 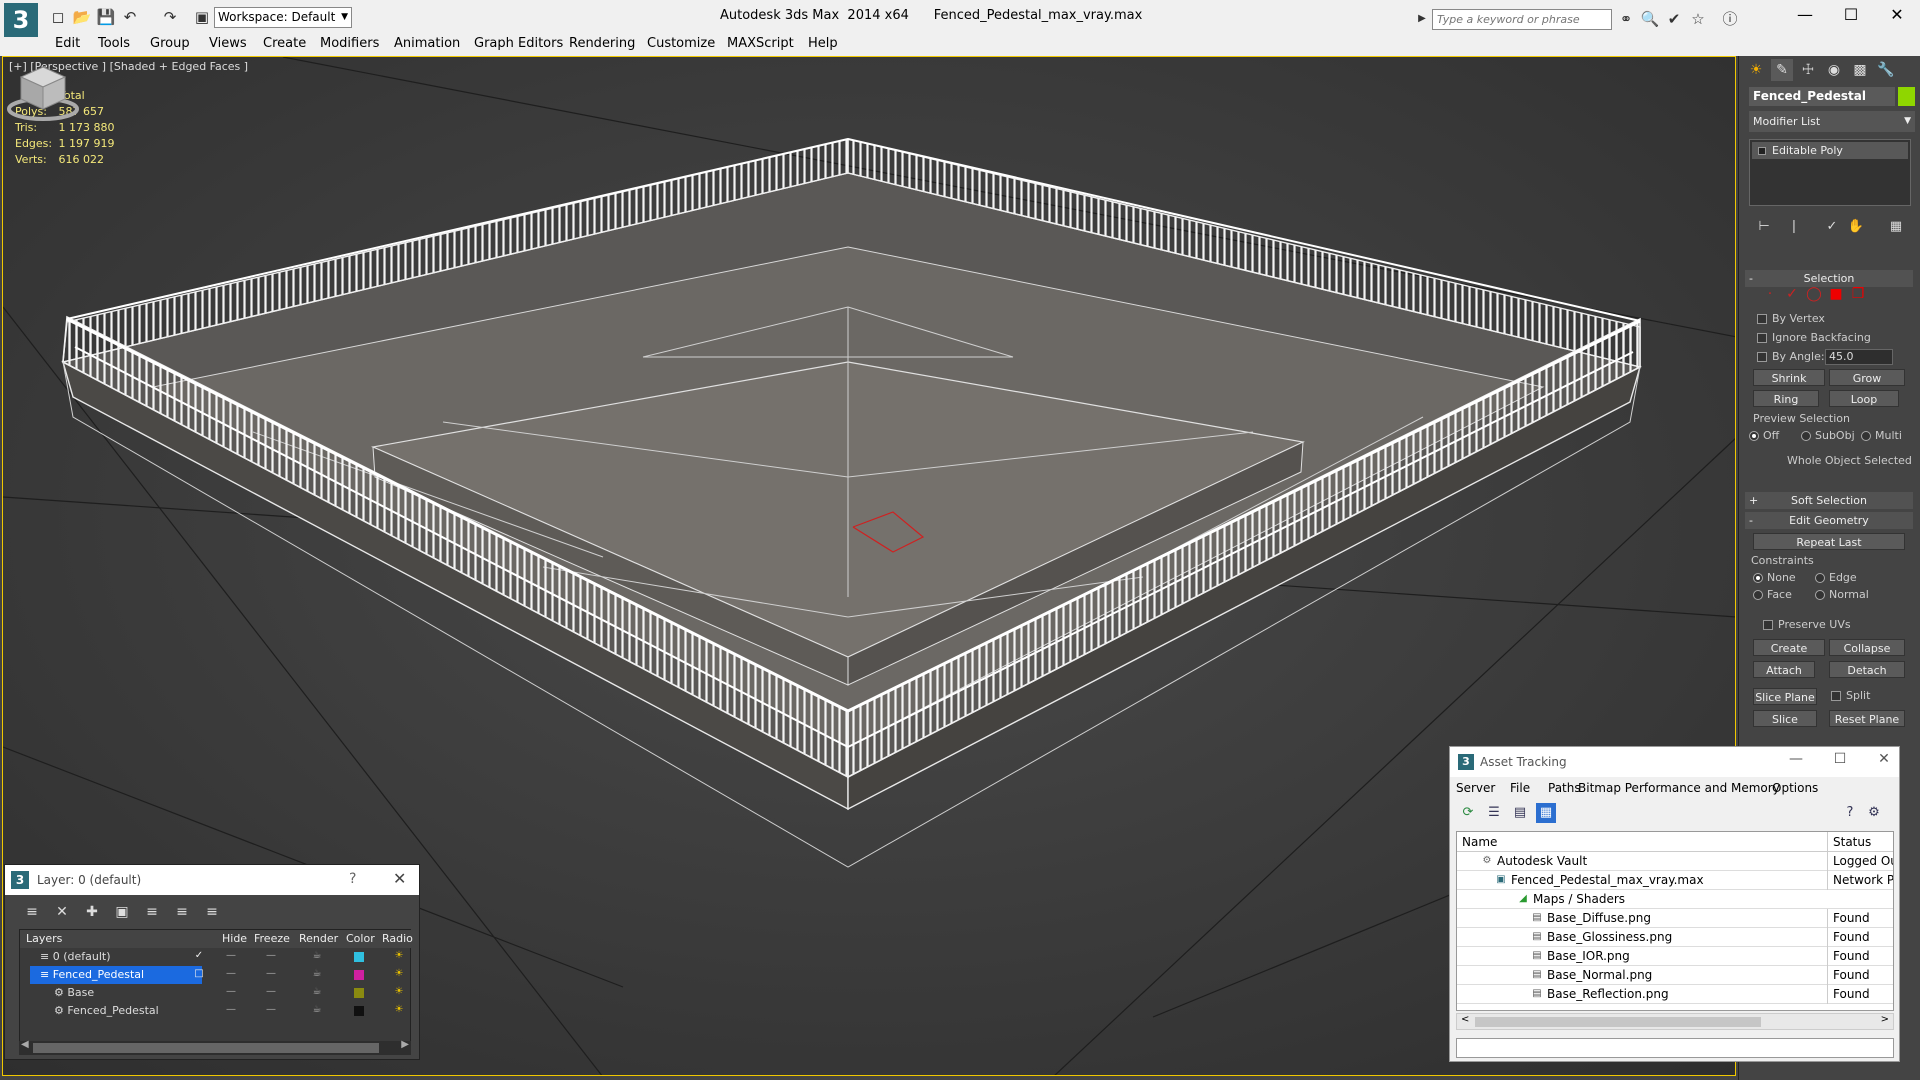 I want to click on menu-create: Create, so click(x=284, y=43).